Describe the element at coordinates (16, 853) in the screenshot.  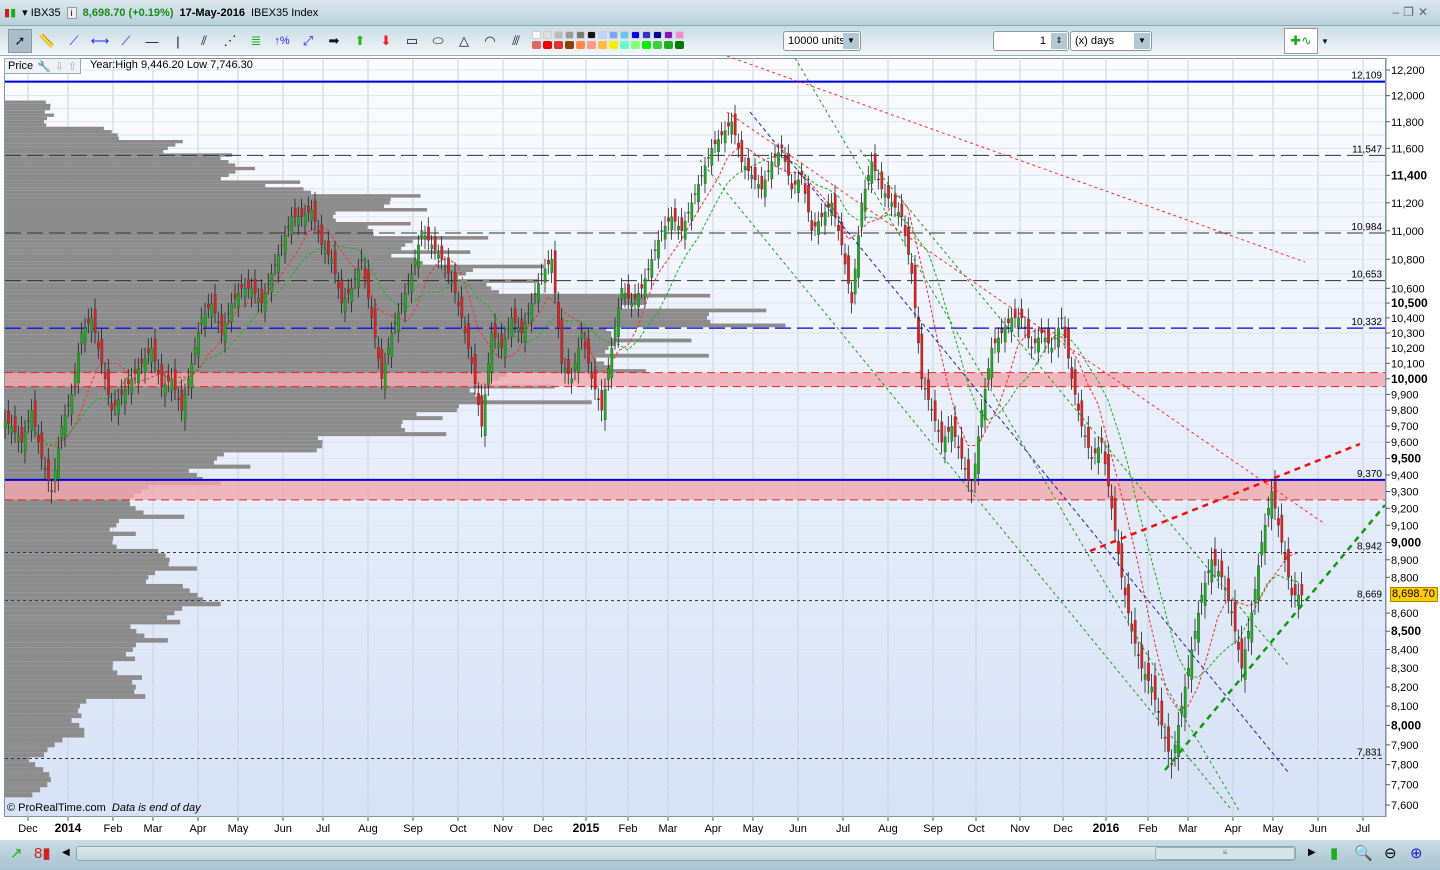
I see `export-chart-icon: ↗` at that location.